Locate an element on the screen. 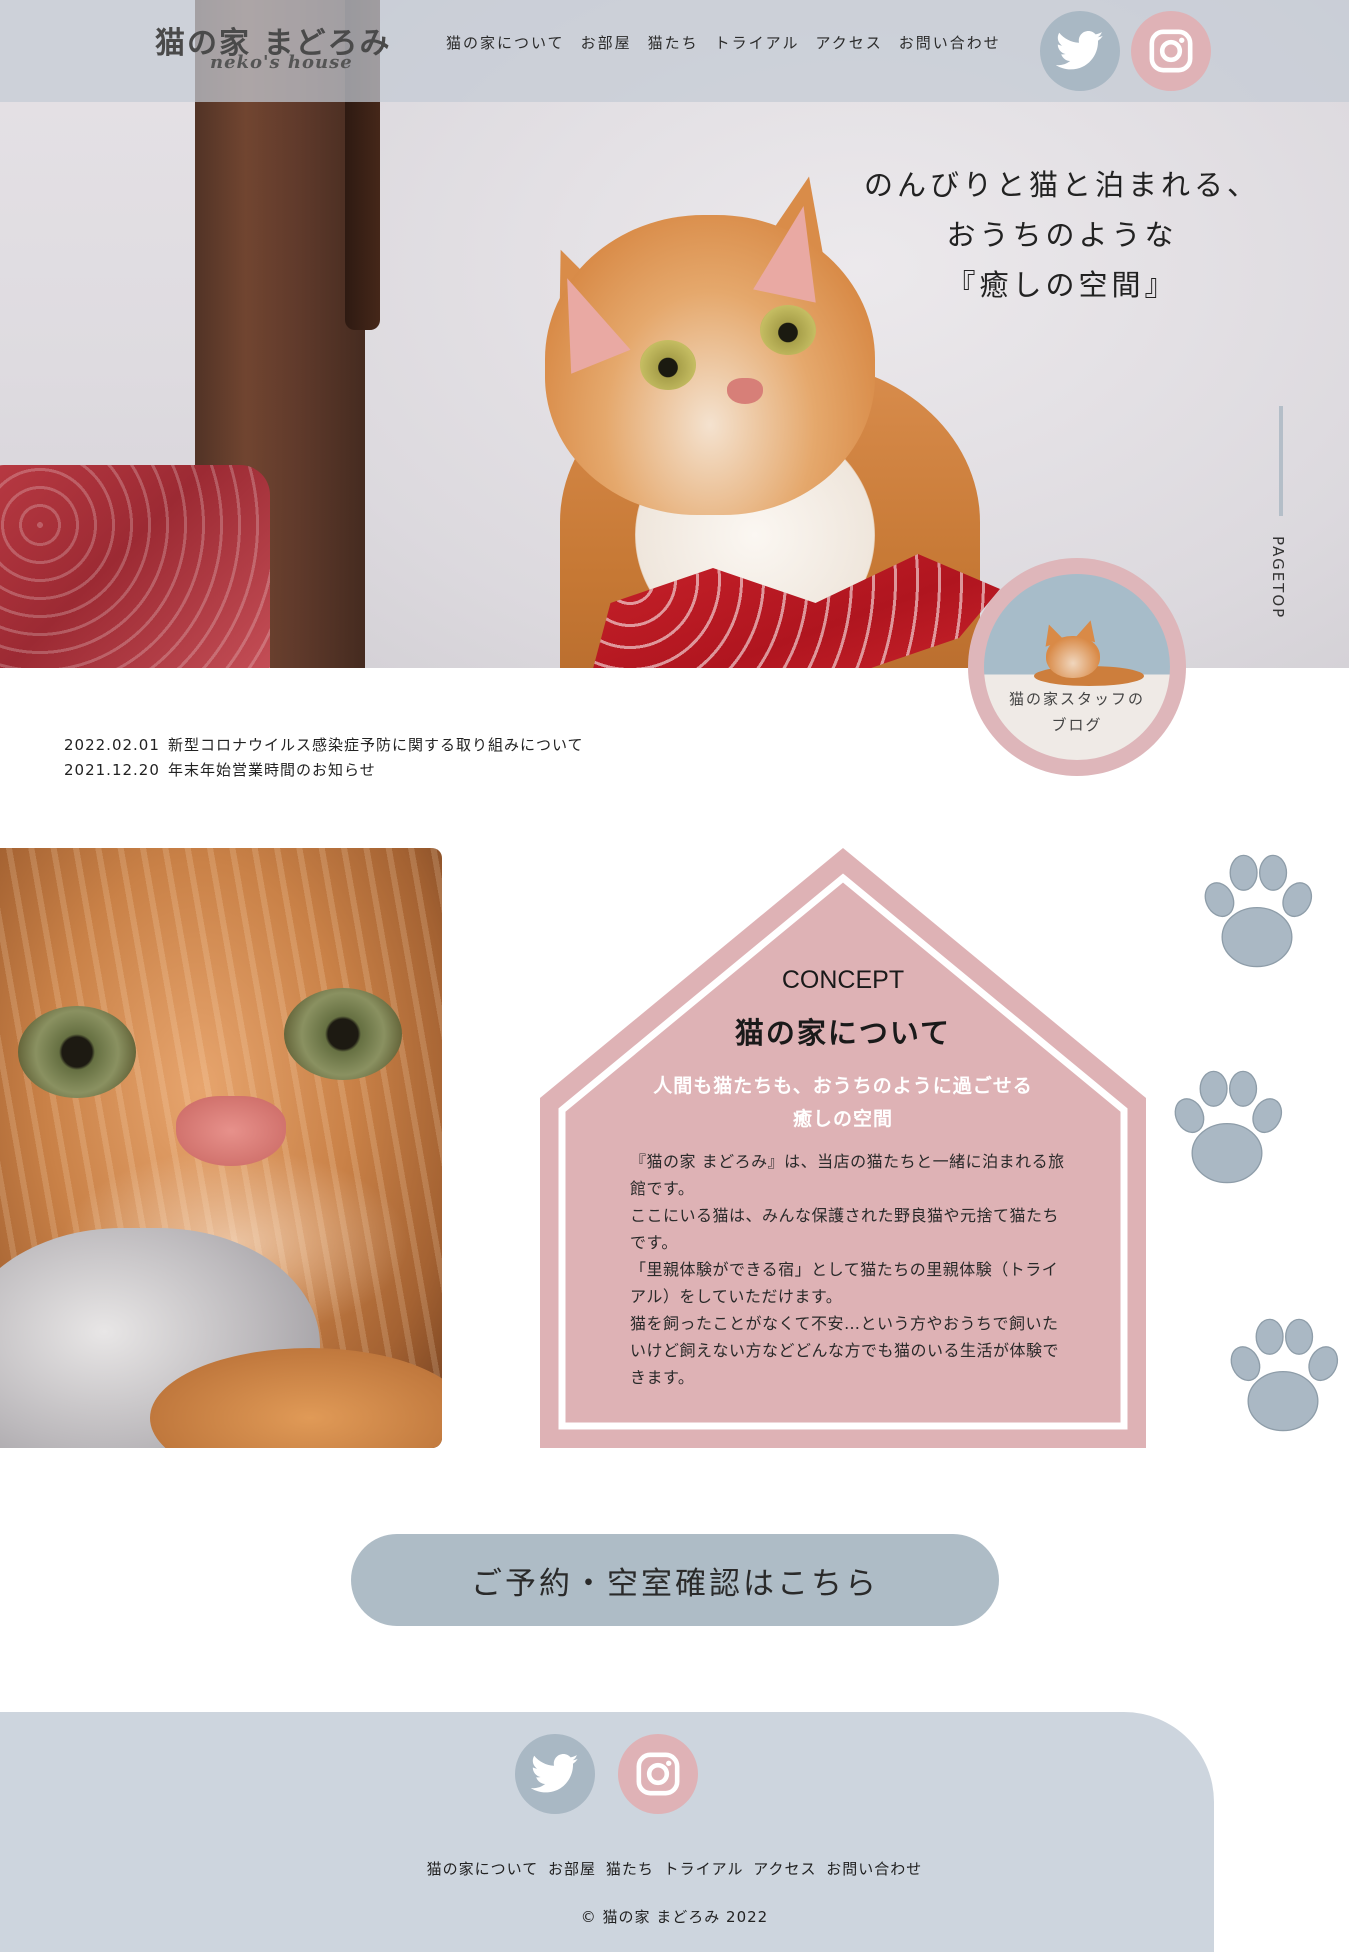  news-date: 2021.12.20 is located at coordinates (112, 770).